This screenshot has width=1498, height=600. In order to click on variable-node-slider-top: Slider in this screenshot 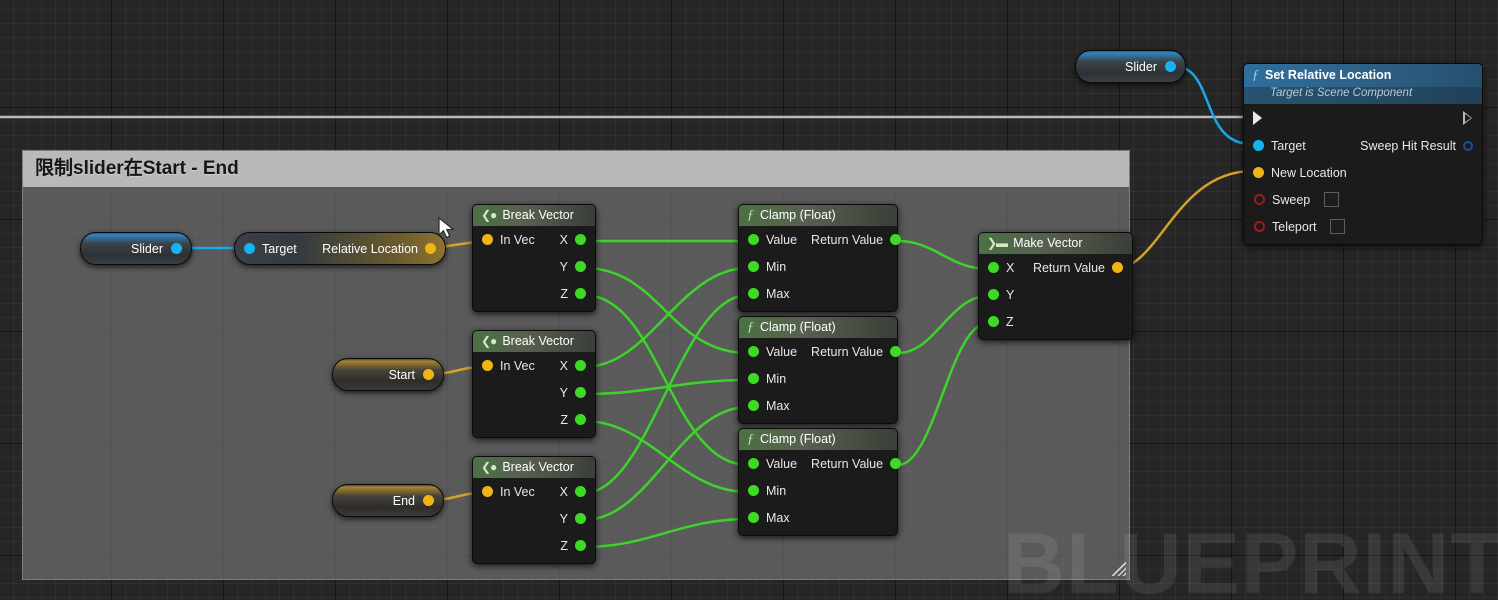, I will do `click(1130, 66)`.